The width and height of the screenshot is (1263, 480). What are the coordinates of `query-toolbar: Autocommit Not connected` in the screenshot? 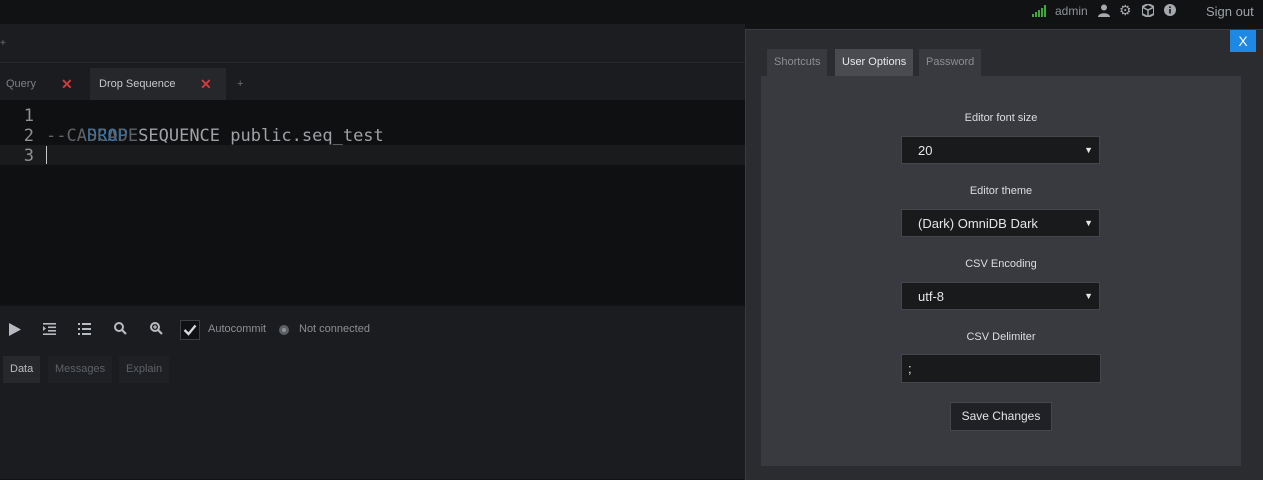 It's located at (372, 329).